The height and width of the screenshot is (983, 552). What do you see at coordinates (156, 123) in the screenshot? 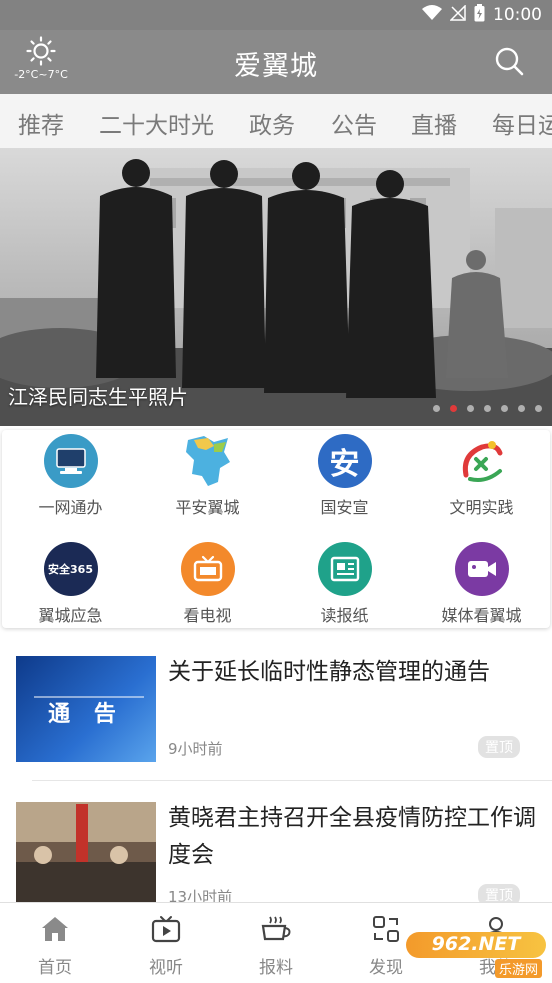
I see `tab-twentieth-congress: 二十大时光` at bounding box center [156, 123].